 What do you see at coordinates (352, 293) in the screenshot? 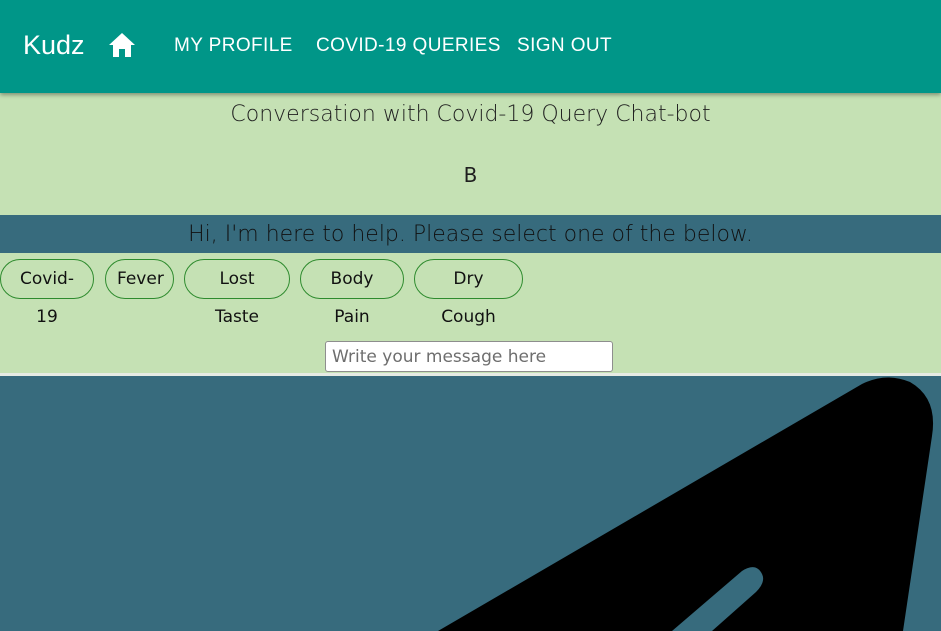
I see `option-body-pain: Body Pain` at bounding box center [352, 293].